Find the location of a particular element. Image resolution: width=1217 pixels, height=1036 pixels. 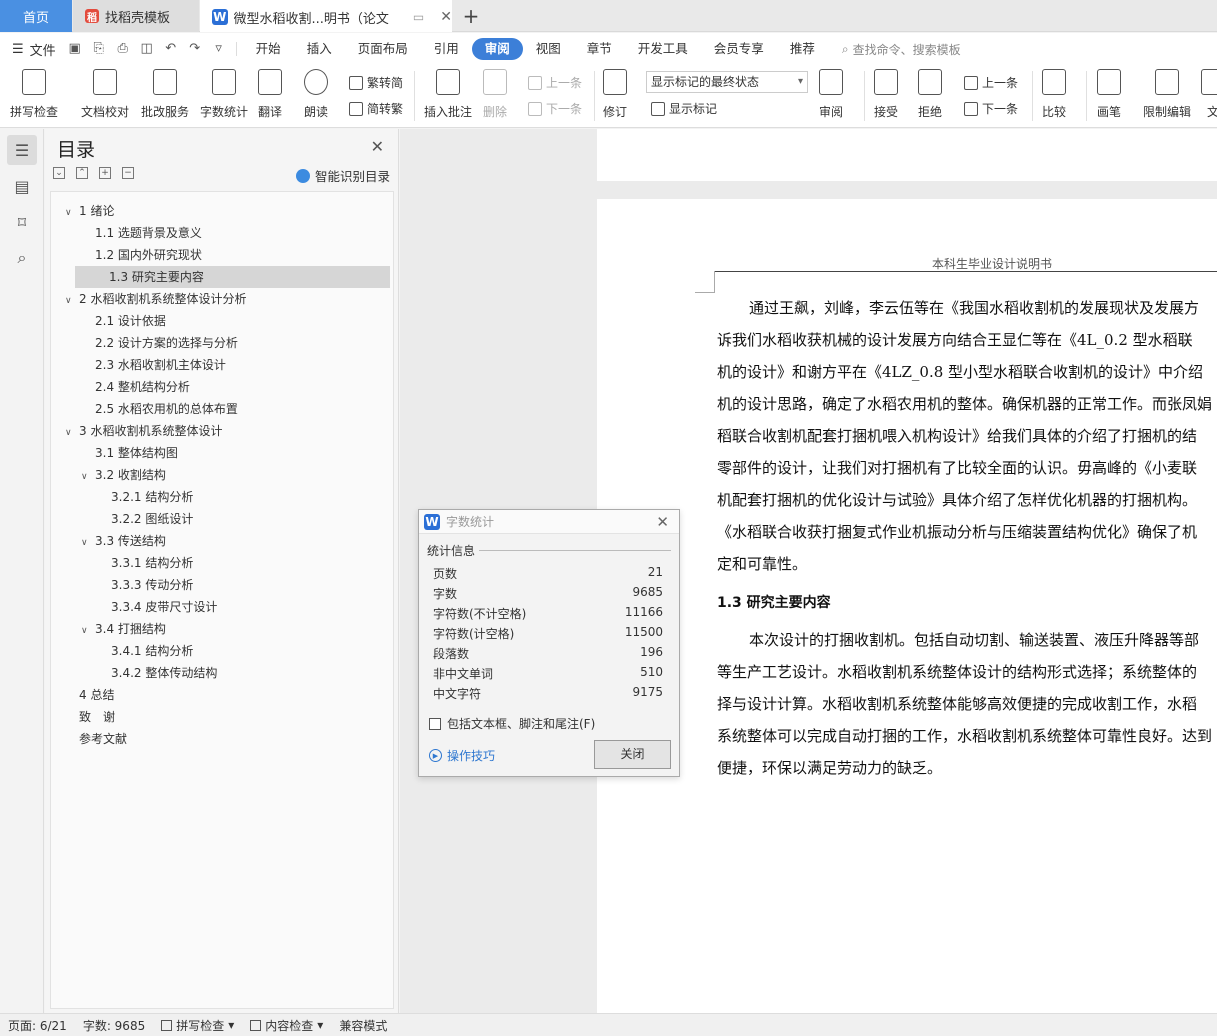

smart-toc-button: 智能识别目录 is located at coordinates (342, 175).